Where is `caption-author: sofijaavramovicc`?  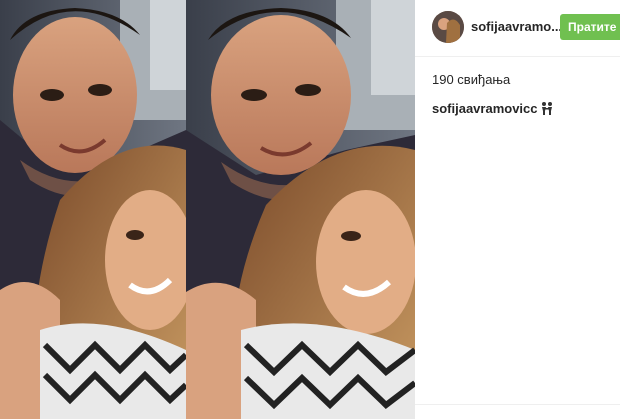 caption-author: sofijaavramovicc is located at coordinates (485, 108).